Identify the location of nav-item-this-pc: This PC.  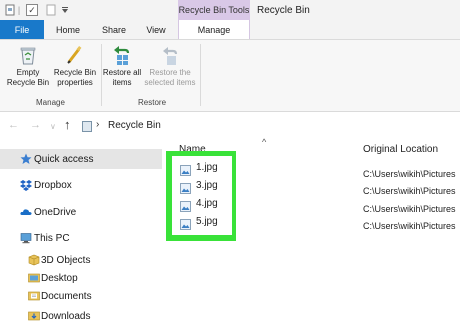
(81, 238).